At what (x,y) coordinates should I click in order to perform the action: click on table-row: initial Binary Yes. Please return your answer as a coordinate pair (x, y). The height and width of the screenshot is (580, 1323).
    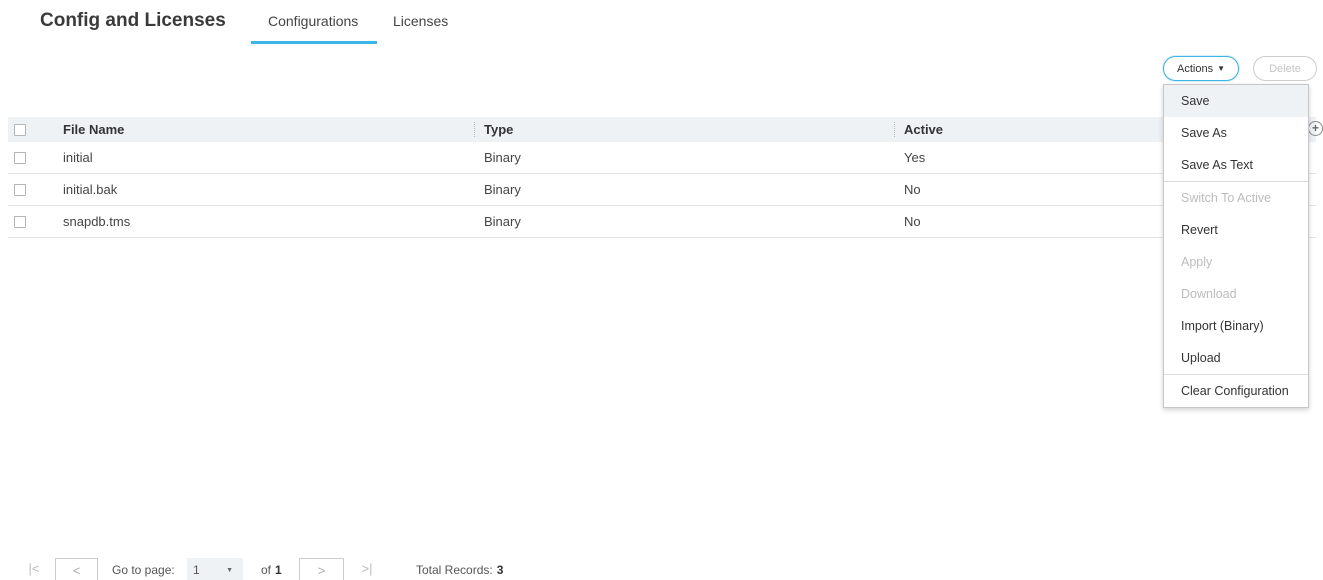
    Looking at the image, I should click on (662, 158).